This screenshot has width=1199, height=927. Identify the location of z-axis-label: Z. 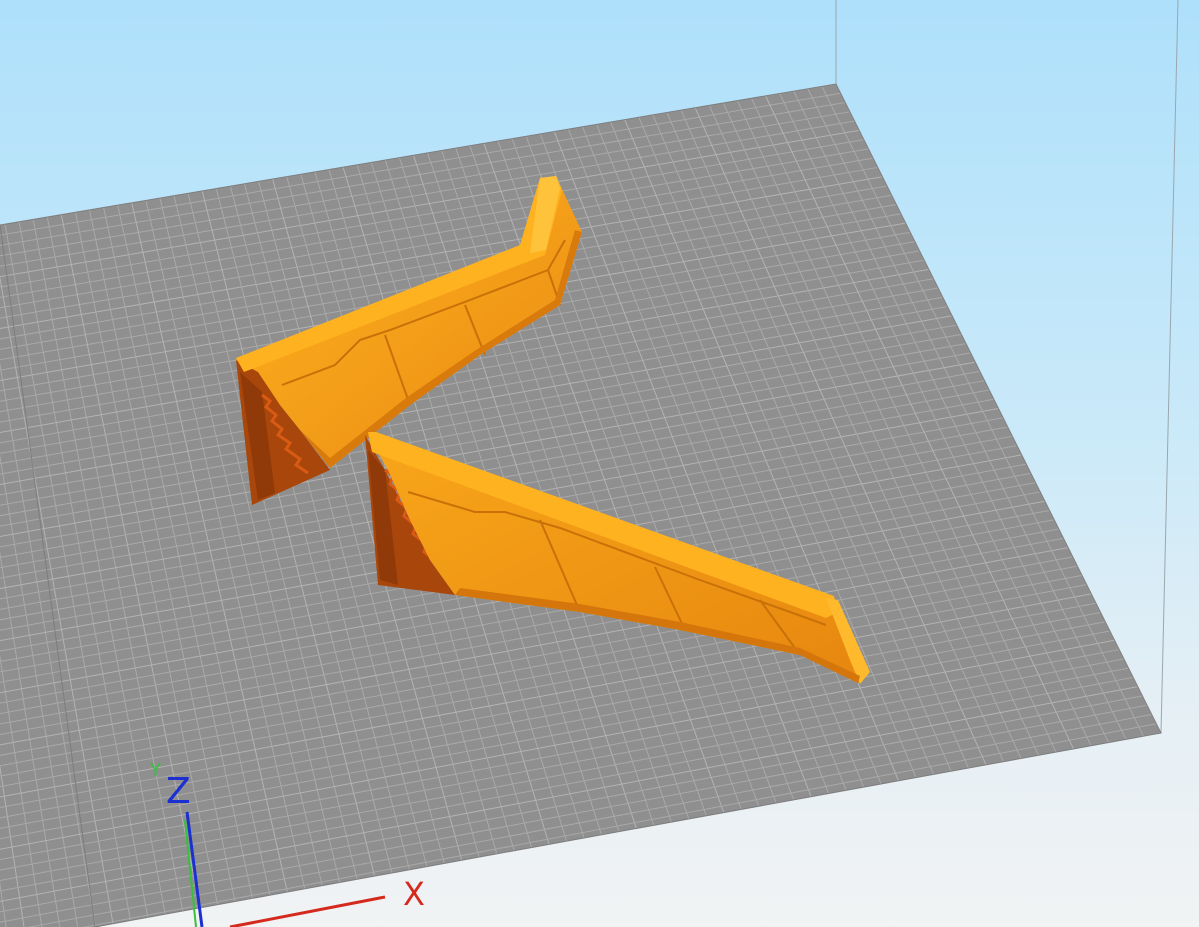
(178, 791).